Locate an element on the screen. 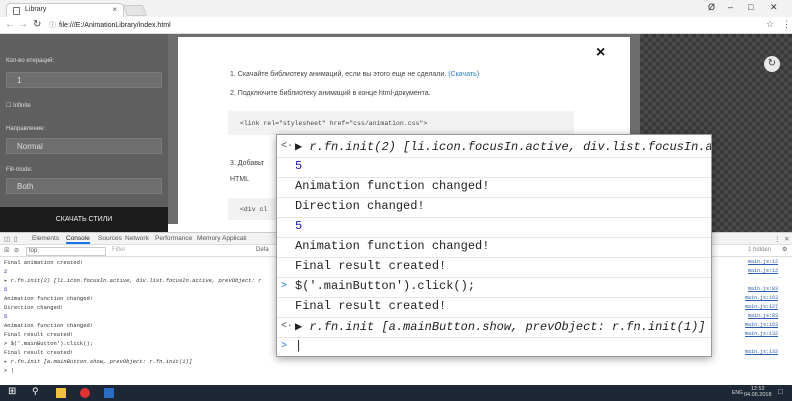 The image size is (792, 401). taskbar is located at coordinates (396, 393).